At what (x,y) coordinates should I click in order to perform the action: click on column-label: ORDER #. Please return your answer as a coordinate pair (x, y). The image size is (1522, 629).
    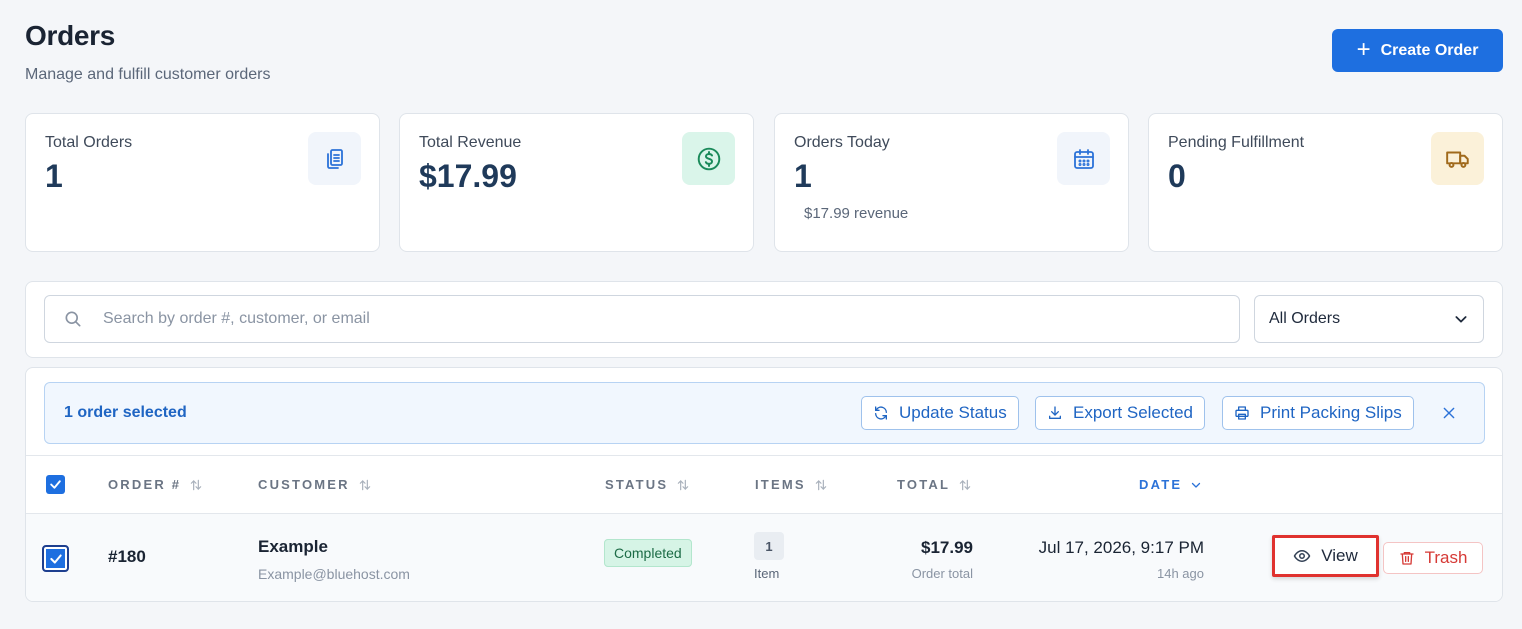
    Looking at the image, I should click on (145, 484).